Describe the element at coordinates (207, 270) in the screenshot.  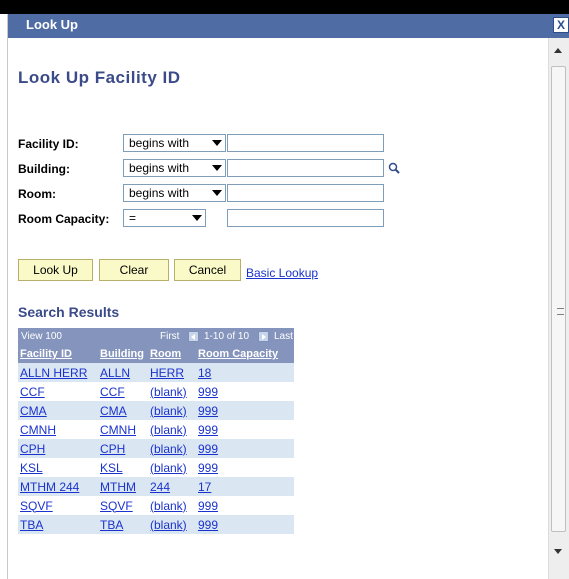
I see `cancel-button: Cancel` at that location.